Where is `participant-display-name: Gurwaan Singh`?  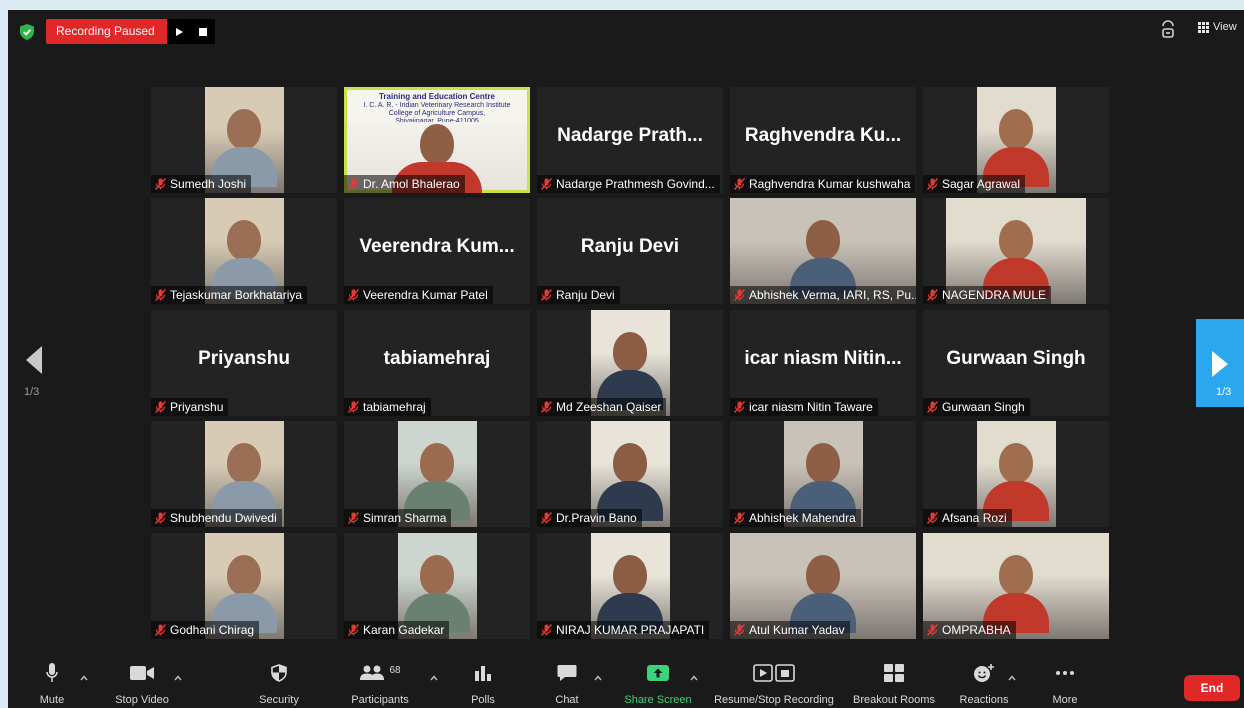 participant-display-name: Gurwaan Singh is located at coordinates (1016, 358).